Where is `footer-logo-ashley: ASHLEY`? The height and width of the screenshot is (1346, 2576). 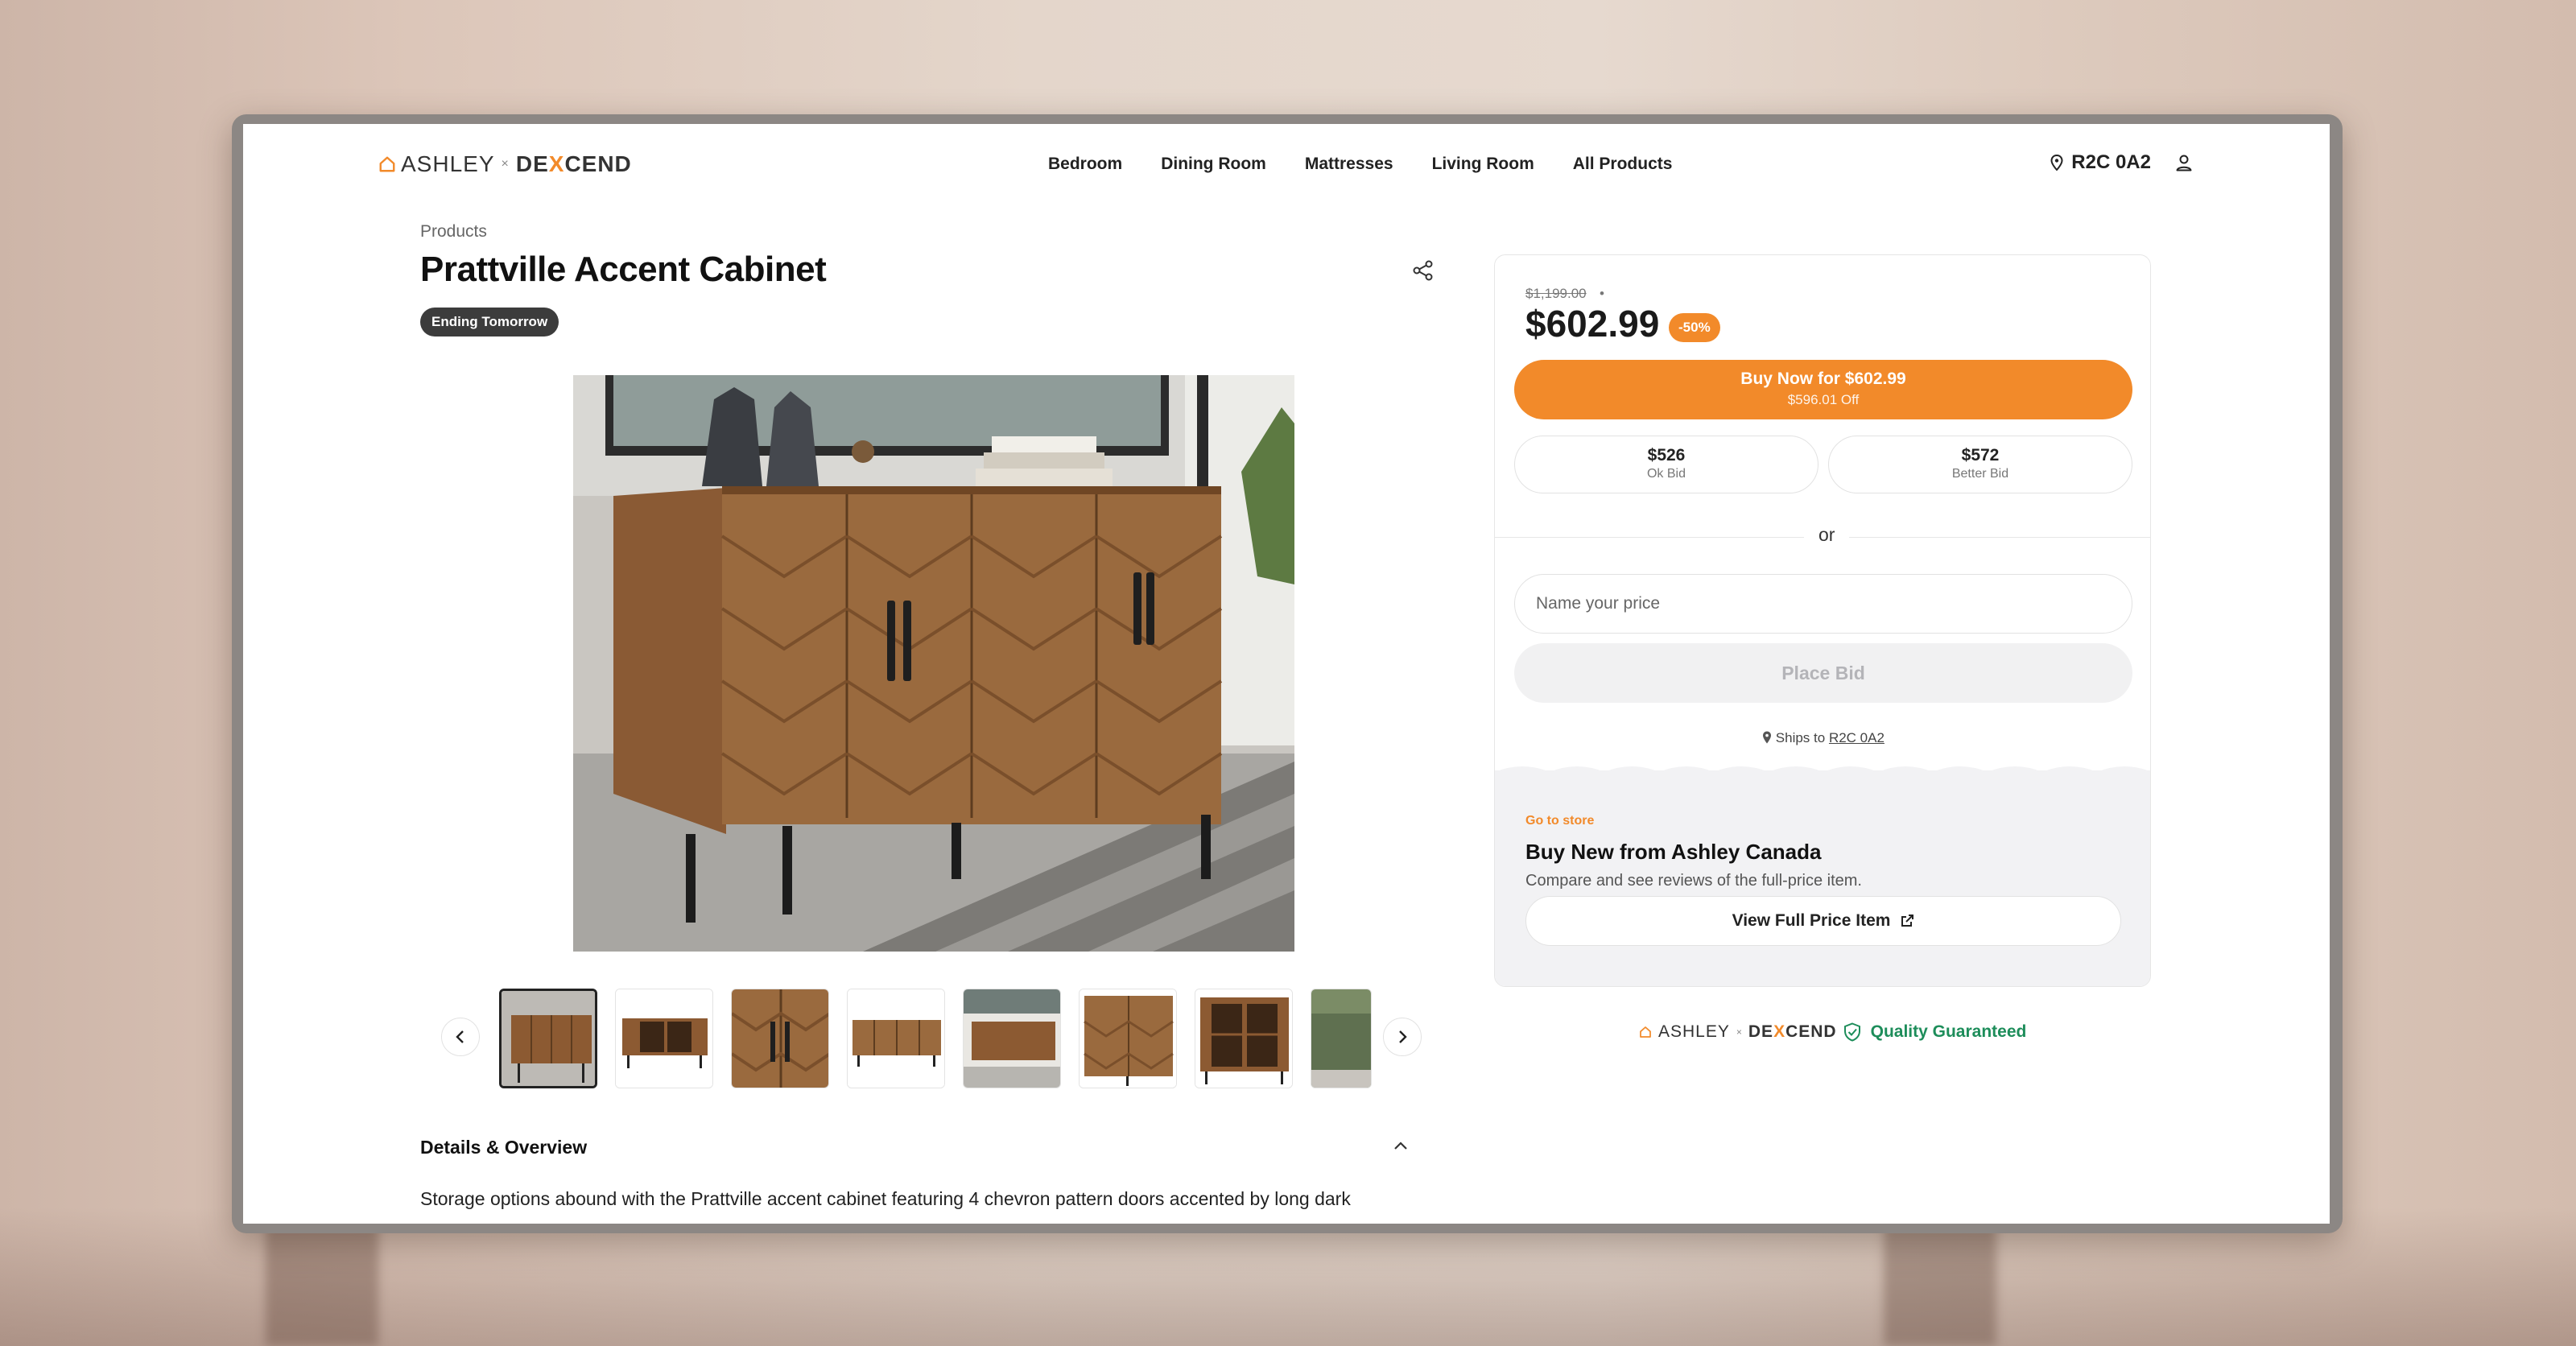
footer-logo-ashley: ASHLEY is located at coordinates (1694, 1031).